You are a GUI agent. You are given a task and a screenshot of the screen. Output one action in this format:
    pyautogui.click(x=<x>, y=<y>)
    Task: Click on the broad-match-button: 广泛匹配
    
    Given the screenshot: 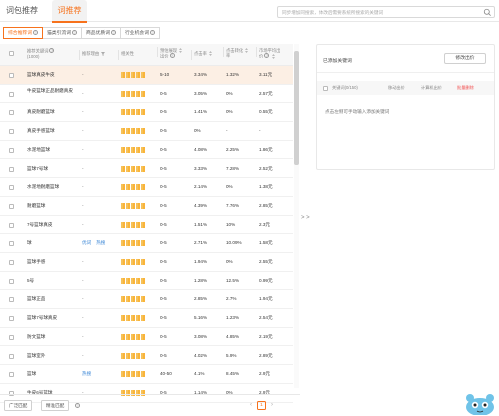 What is the action you would take?
    pyautogui.click(x=18, y=405)
    